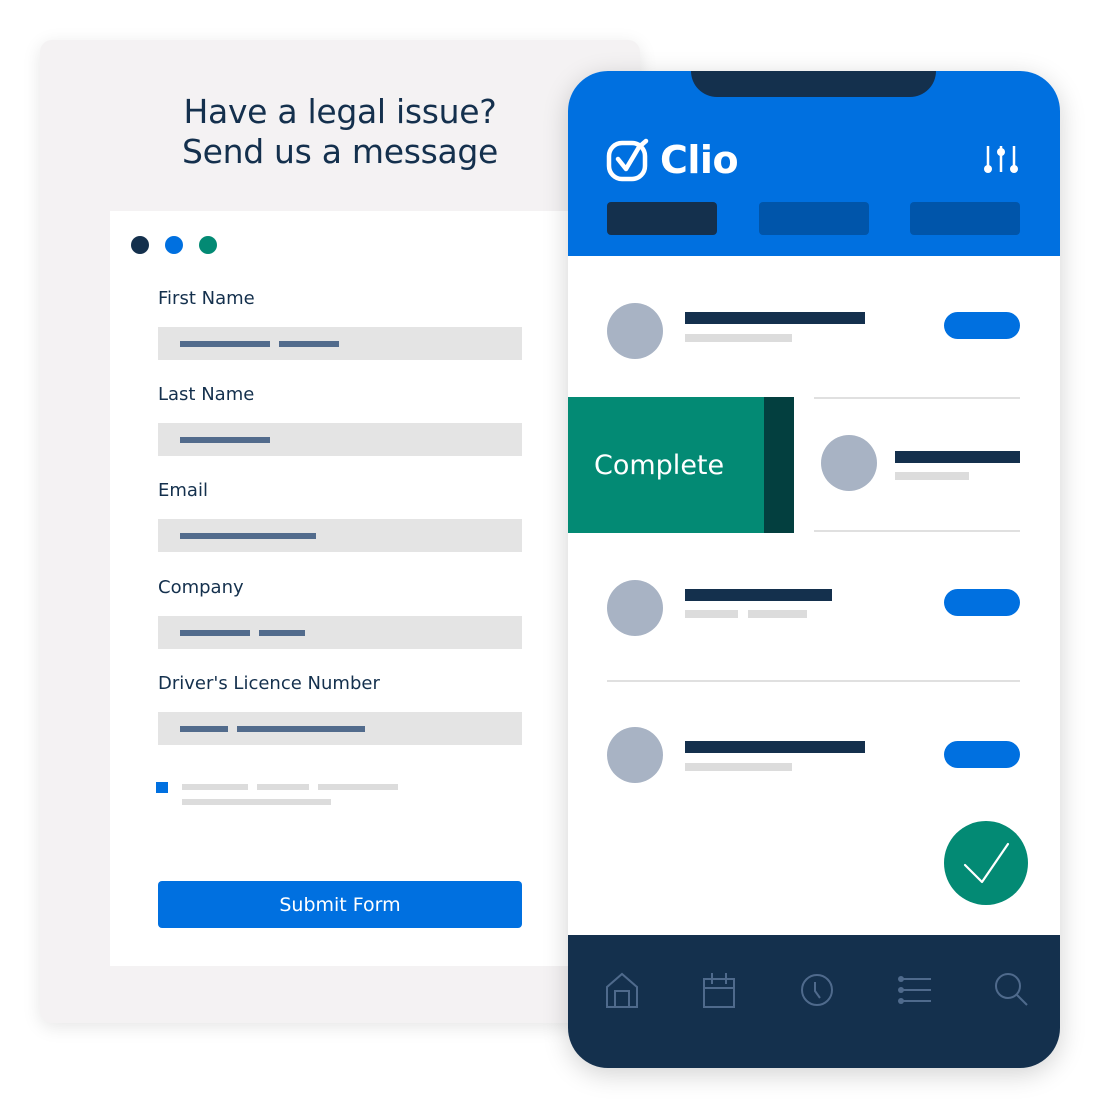  I want to click on complete-swipe-action: Complete, so click(666, 465).